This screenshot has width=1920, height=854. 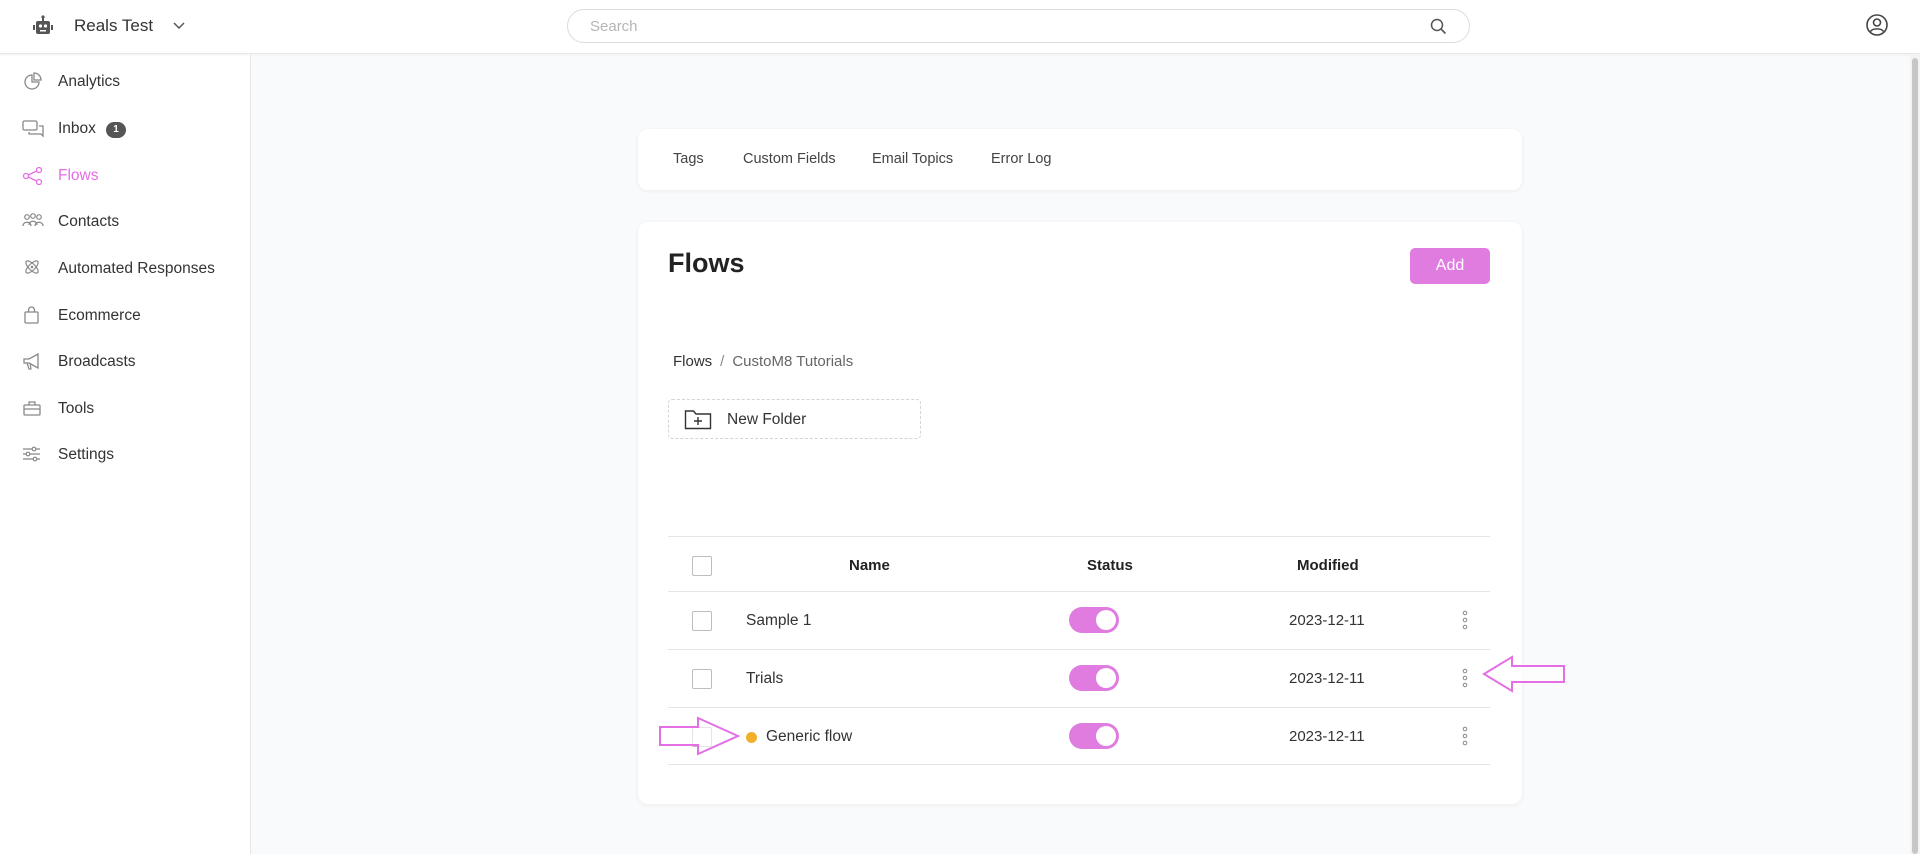 What do you see at coordinates (32, 176) in the screenshot?
I see `flows-icon` at bounding box center [32, 176].